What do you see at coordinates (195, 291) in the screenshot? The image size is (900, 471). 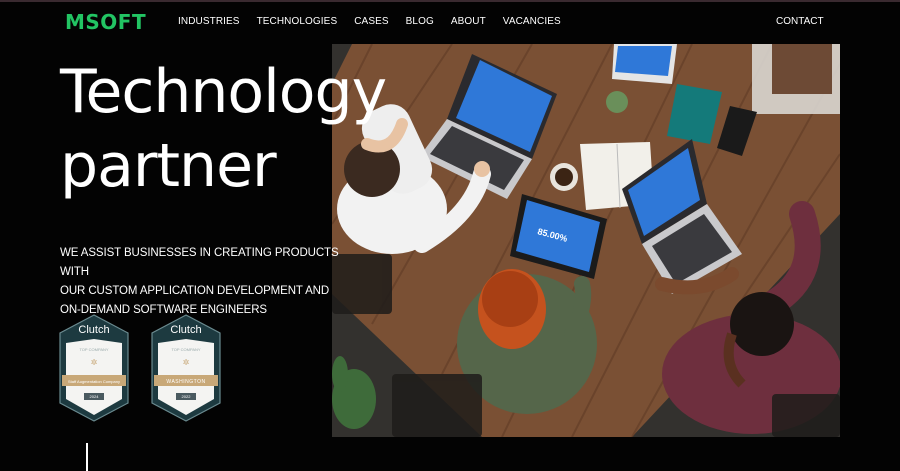 I see `tagline-line-2: OUR CUSTOM APPLICATION DEVELOPMENT AND` at bounding box center [195, 291].